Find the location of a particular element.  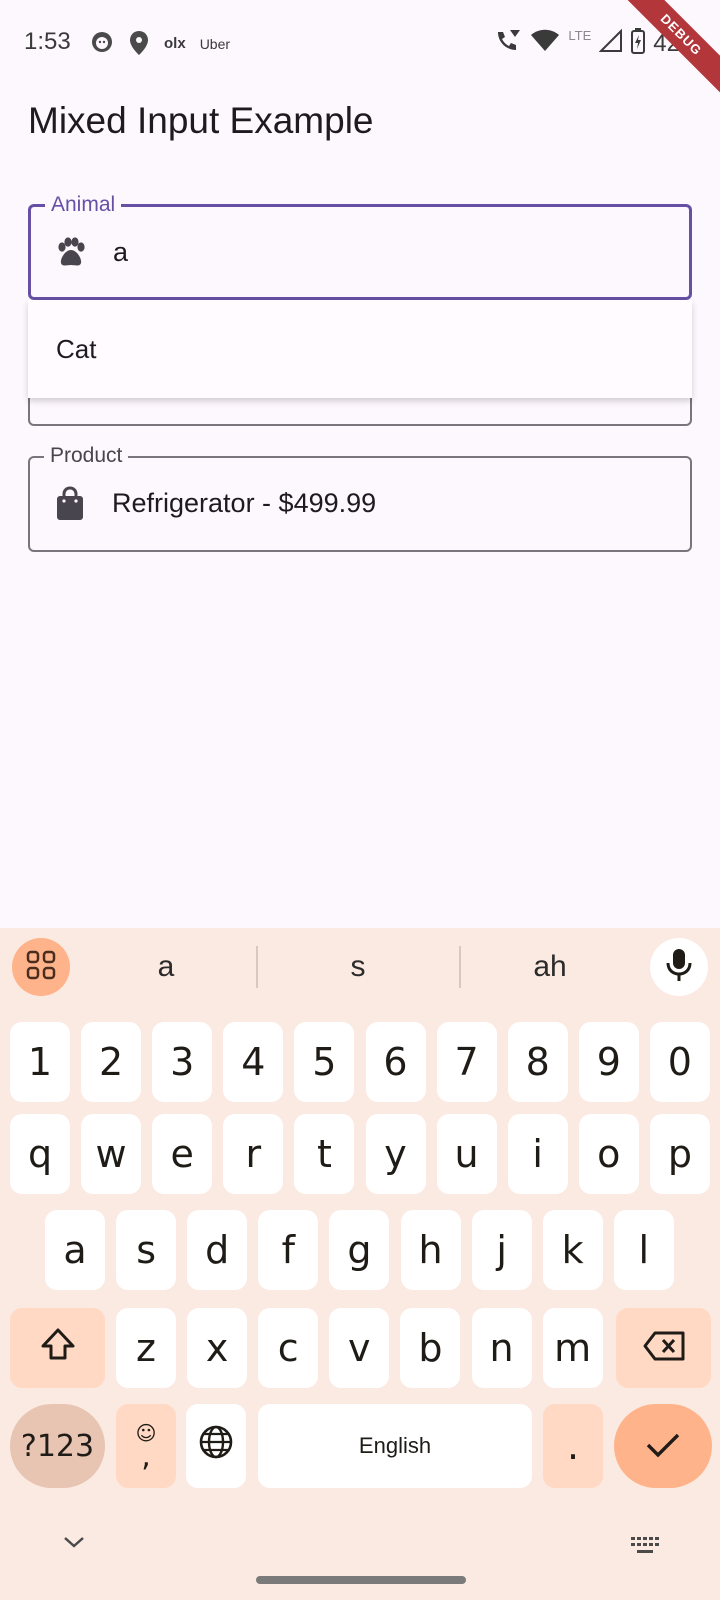

keyboard-apps-button is located at coordinates (41, 967).